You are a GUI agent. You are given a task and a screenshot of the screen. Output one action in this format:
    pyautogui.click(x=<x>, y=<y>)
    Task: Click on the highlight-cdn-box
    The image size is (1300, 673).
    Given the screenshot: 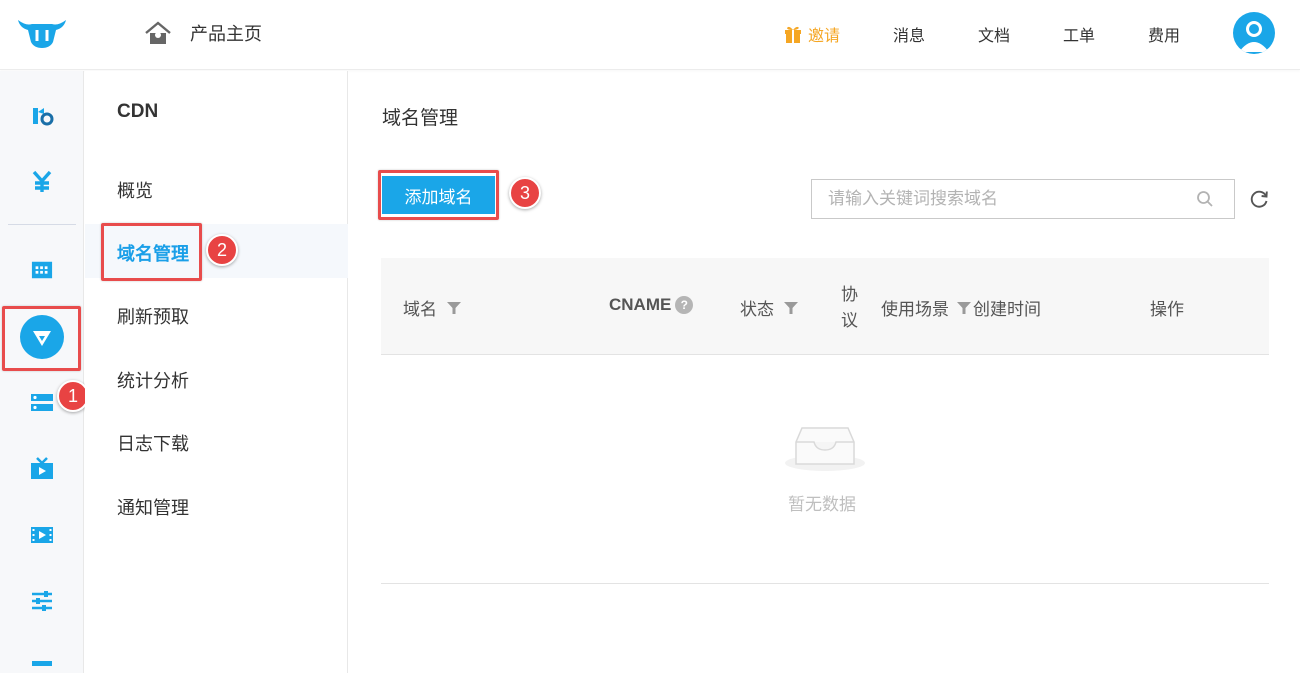 What is the action you would take?
    pyautogui.click(x=41, y=338)
    